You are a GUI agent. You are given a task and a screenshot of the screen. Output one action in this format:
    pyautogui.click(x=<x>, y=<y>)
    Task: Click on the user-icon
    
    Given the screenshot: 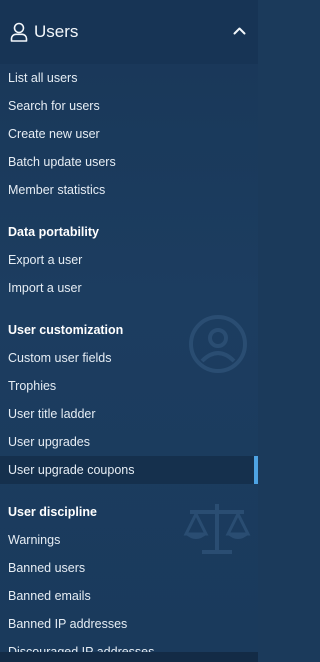 What is the action you would take?
    pyautogui.click(x=19, y=32)
    